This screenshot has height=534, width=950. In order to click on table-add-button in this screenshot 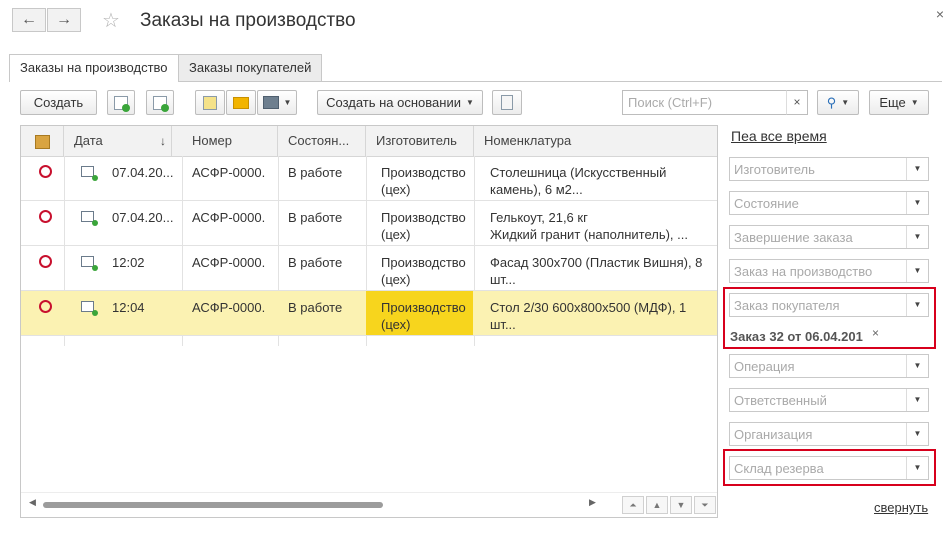, I will do `click(160, 102)`.